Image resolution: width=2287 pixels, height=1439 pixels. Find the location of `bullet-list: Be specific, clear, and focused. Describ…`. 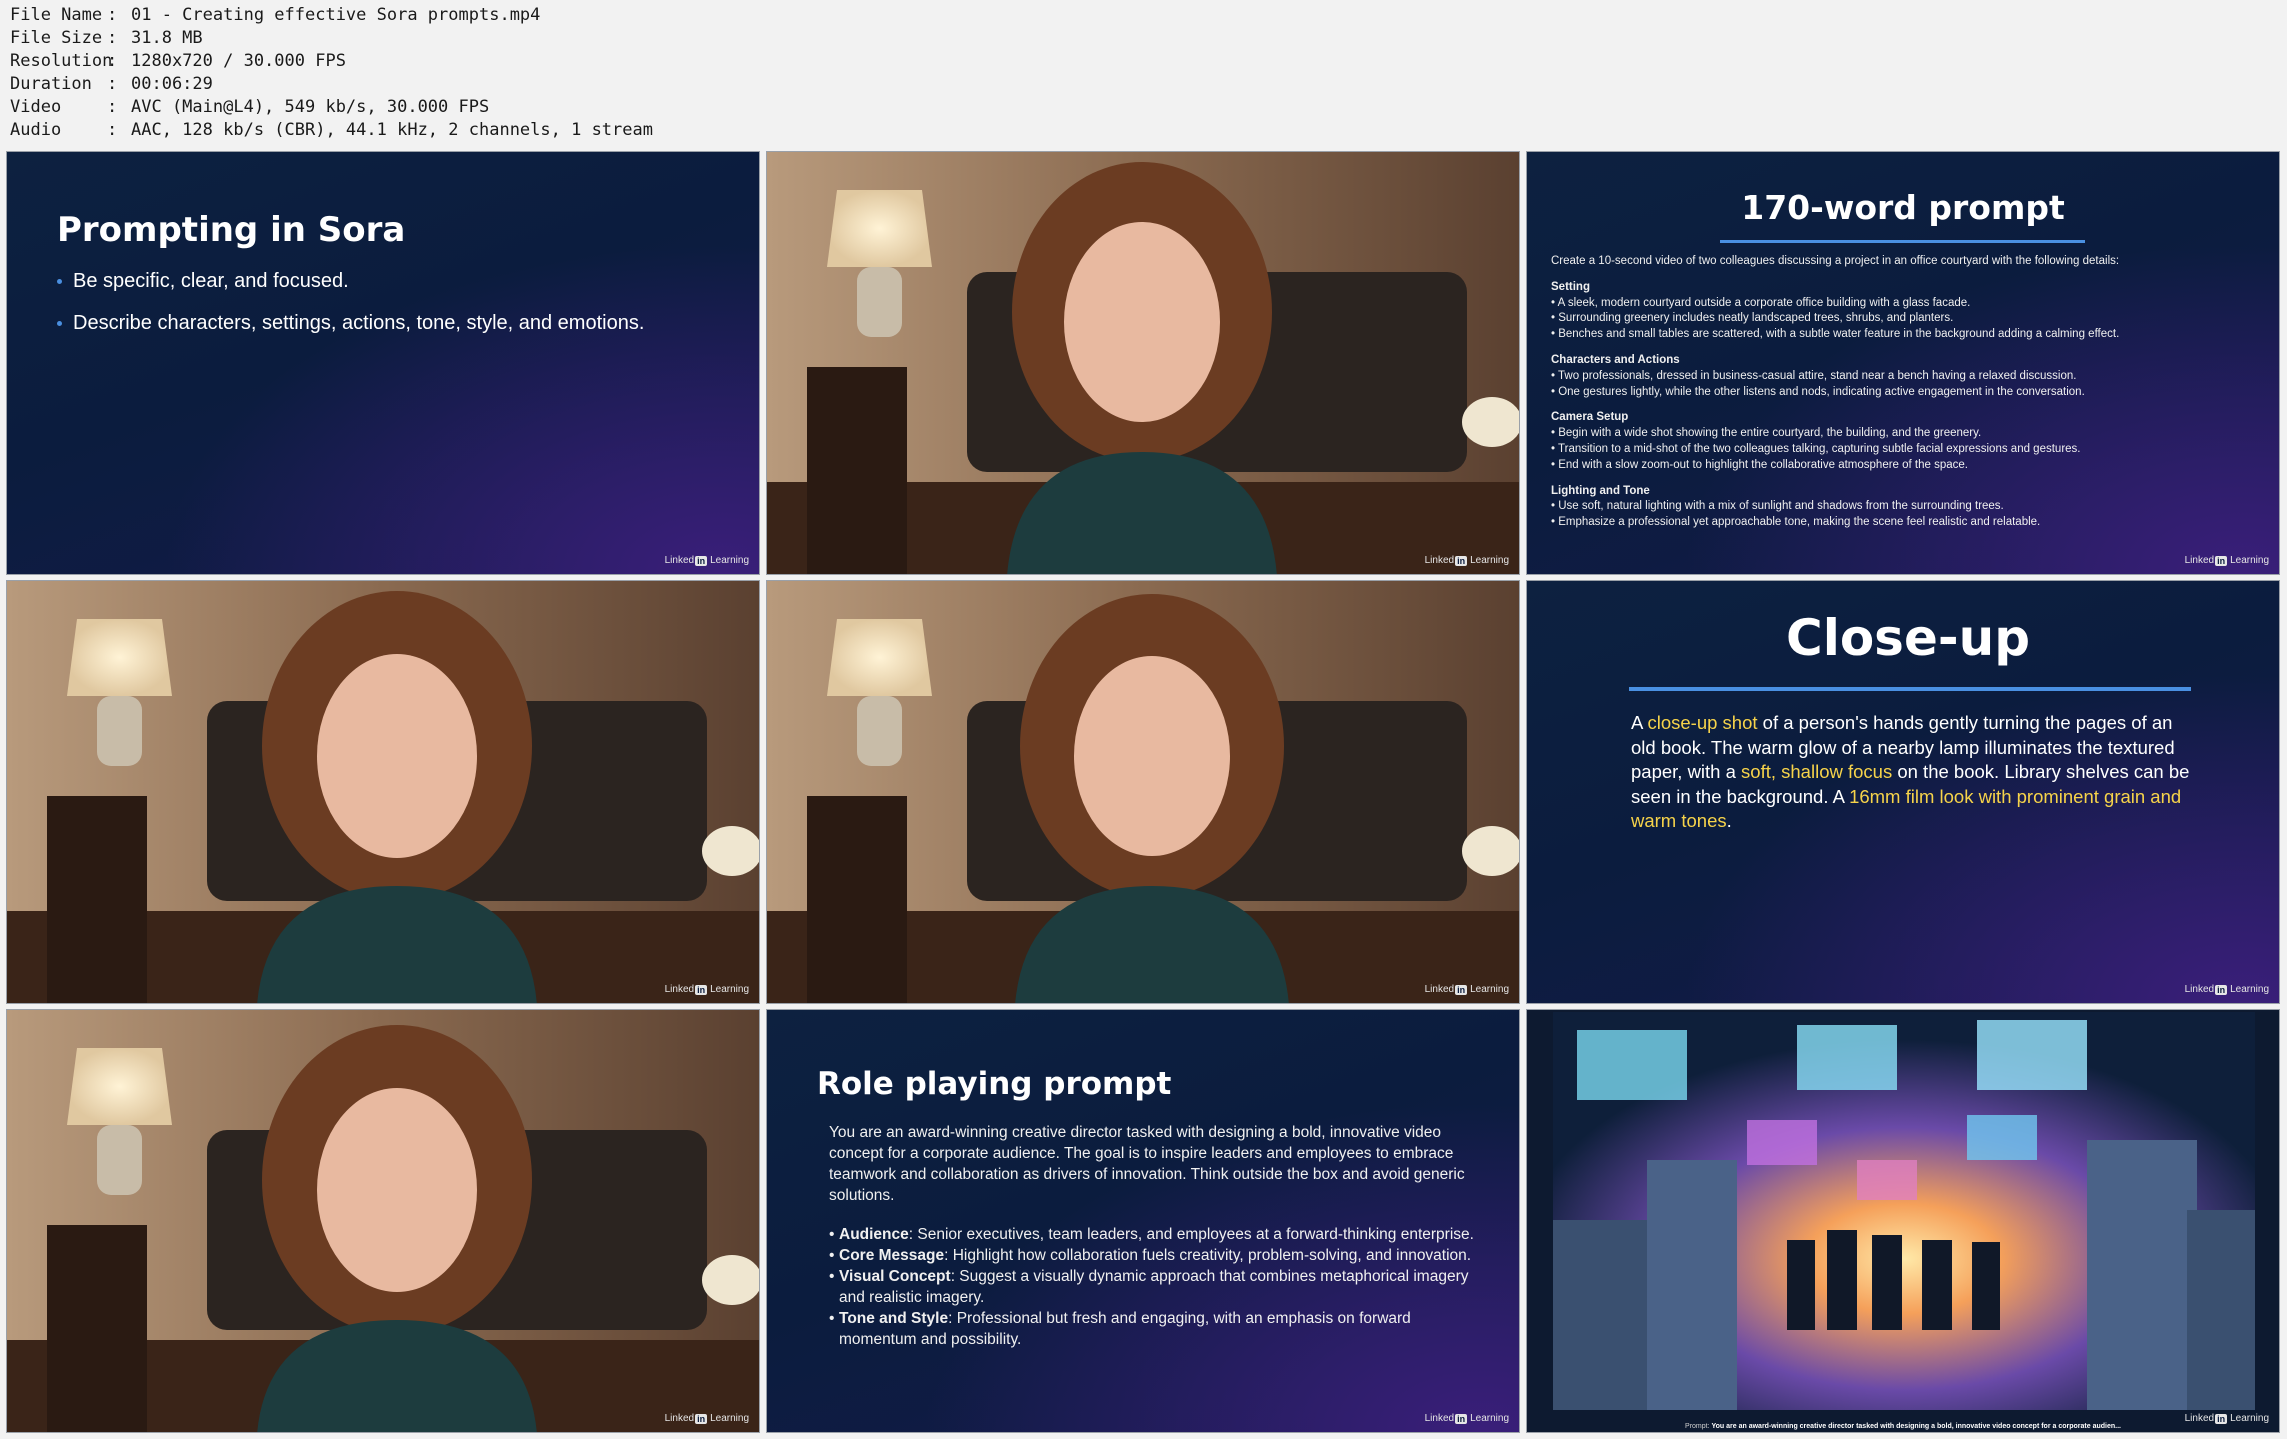

bullet-list: Be specific, clear, and focused. Describ… is located at coordinates (350, 312).